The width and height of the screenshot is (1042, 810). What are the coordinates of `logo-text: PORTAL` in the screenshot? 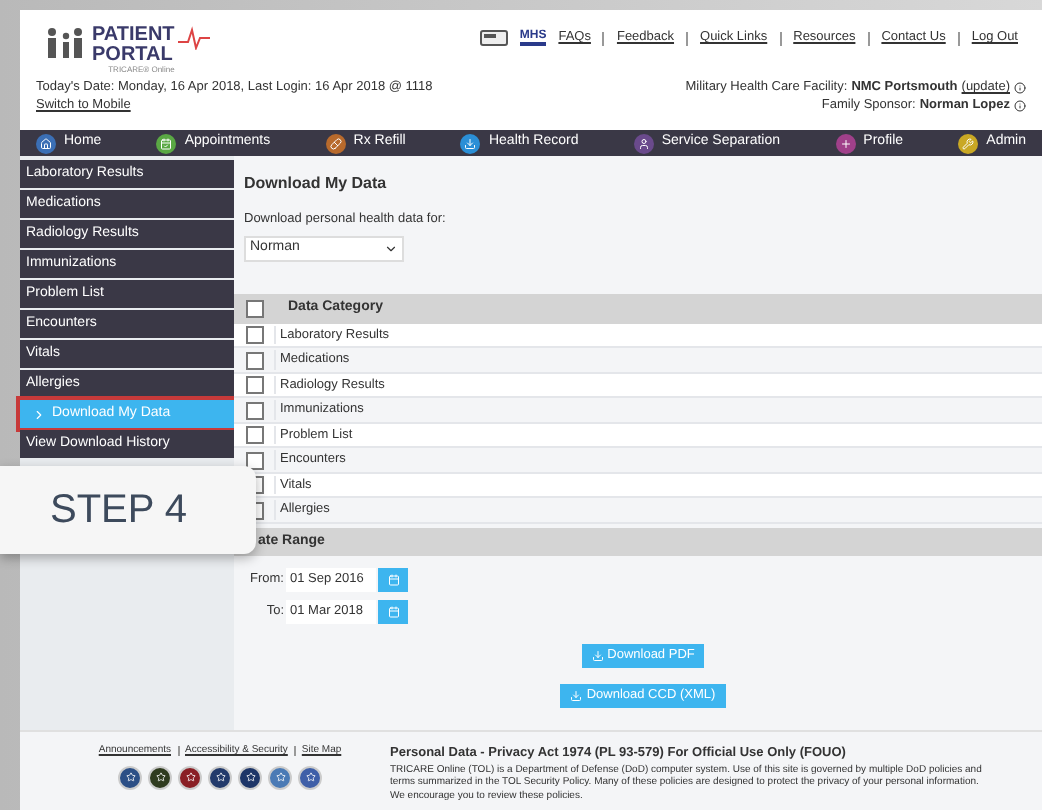 It's located at (133, 56).